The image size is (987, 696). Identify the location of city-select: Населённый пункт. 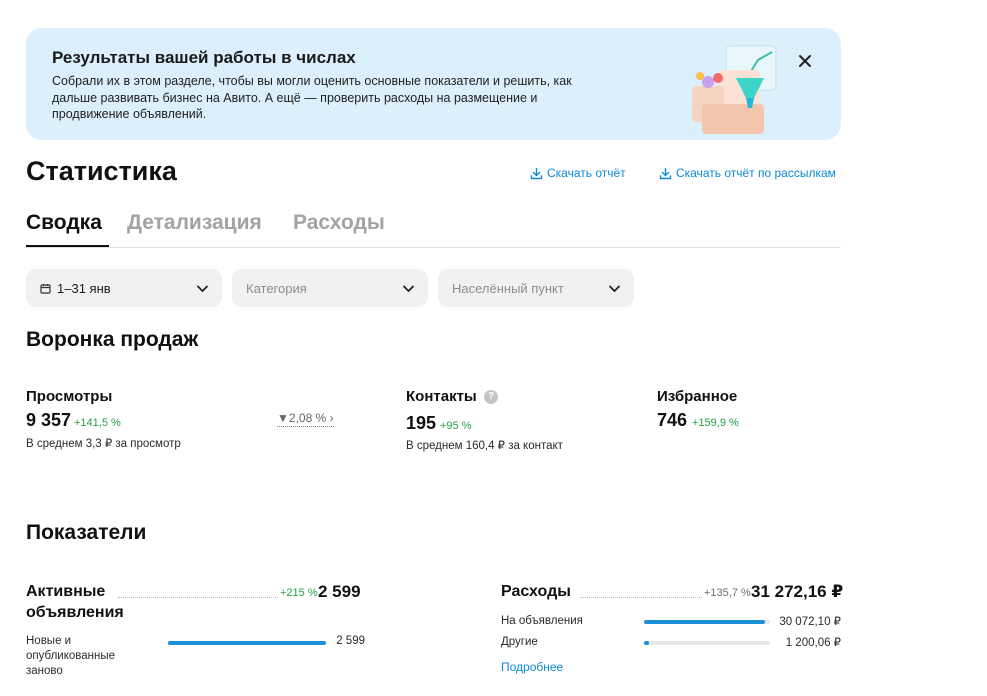
(536, 288).